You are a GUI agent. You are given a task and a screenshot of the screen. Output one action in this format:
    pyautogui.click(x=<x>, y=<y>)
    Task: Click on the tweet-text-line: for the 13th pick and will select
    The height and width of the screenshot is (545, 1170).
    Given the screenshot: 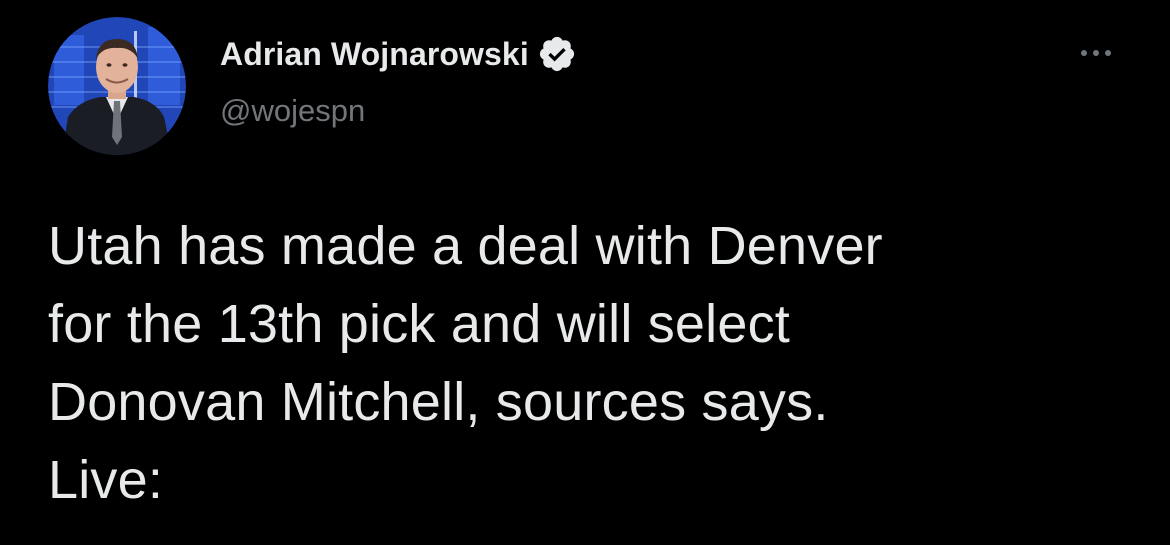 What is the action you would take?
    pyautogui.click(x=419, y=324)
    